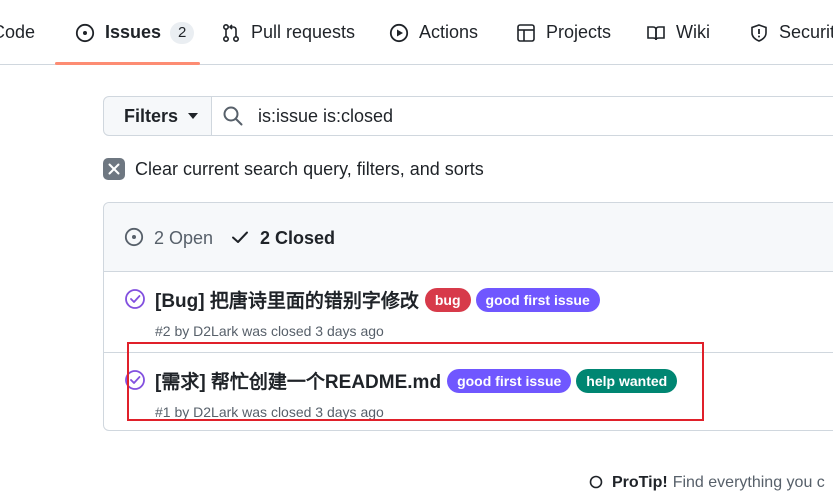 The image size is (833, 492). Describe the element at coordinates (127, 63) in the screenshot. I see `active-tab-indicator` at that location.